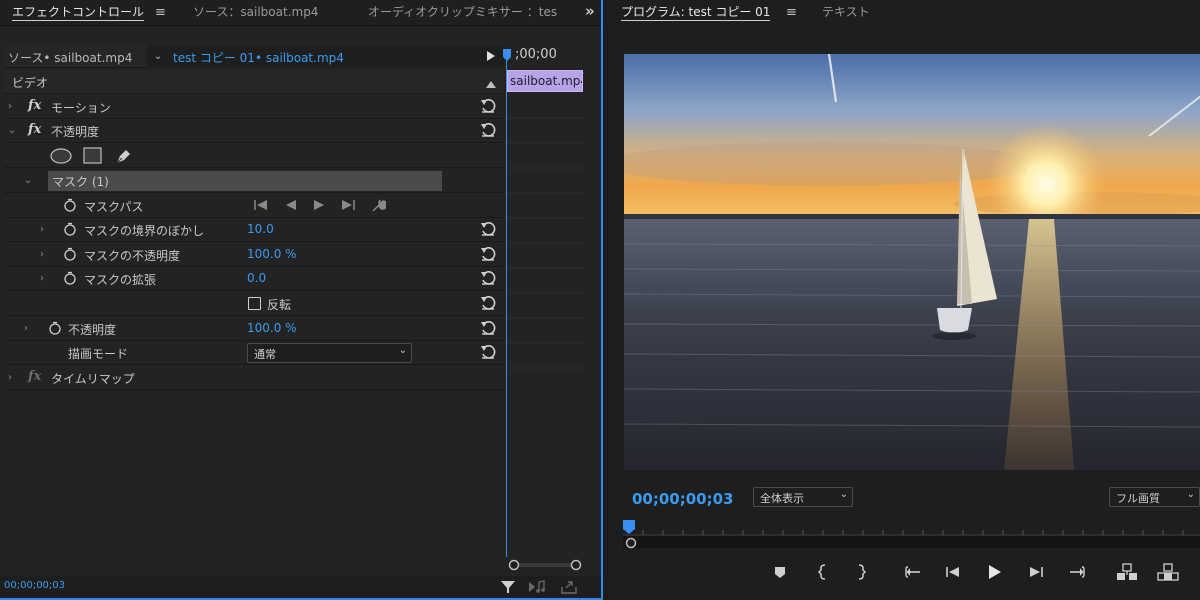 Image resolution: width=1200 pixels, height=600 pixels. What do you see at coordinates (255, 12) in the screenshot?
I see `tab-source: ソース：sailboat.mp4` at bounding box center [255, 12].